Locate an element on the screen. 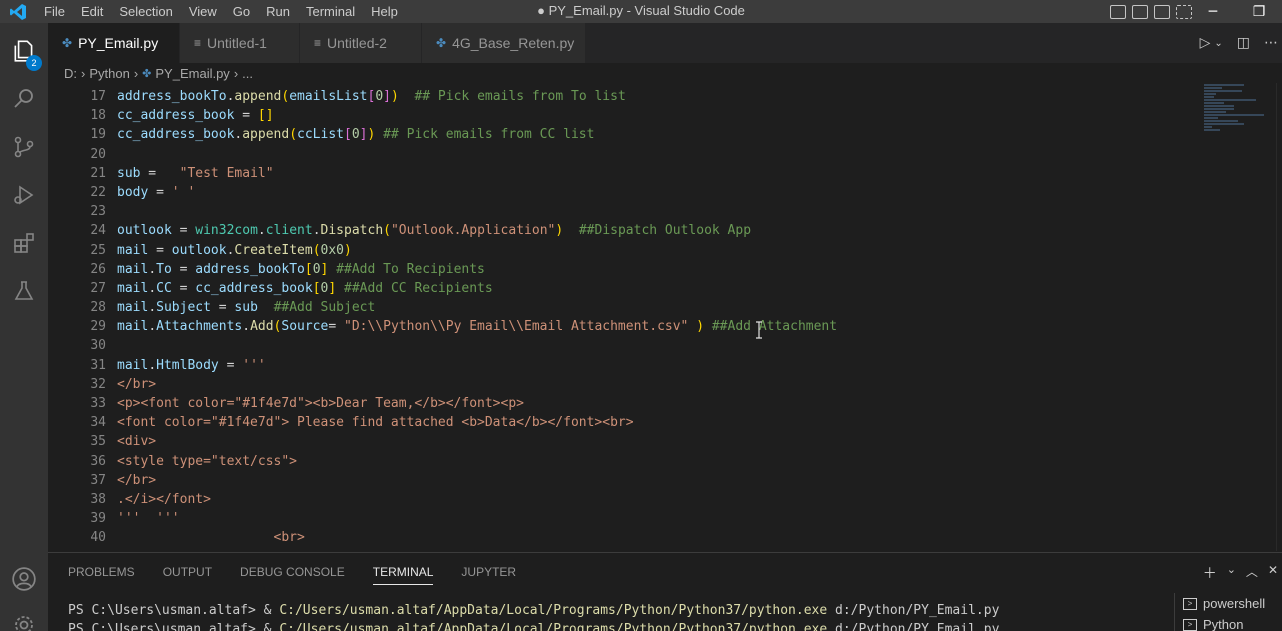  code-line: .</i></font> is located at coordinates (657, 499).